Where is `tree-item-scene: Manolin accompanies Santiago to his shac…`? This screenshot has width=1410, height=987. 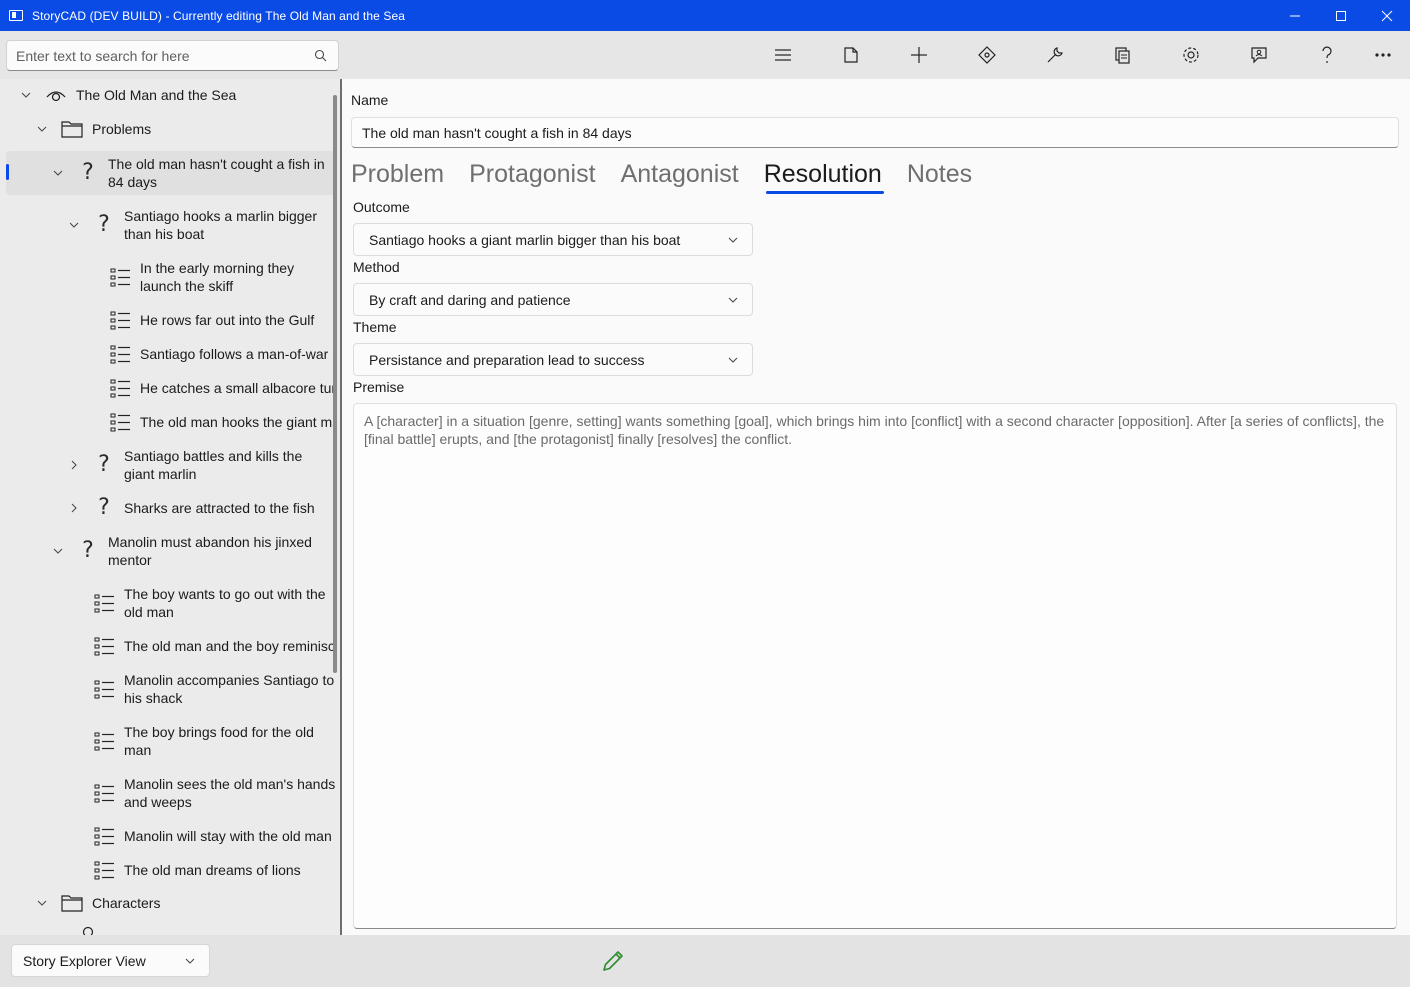 tree-item-scene: Manolin accompanies Santiago to his shac… is located at coordinates (168, 689).